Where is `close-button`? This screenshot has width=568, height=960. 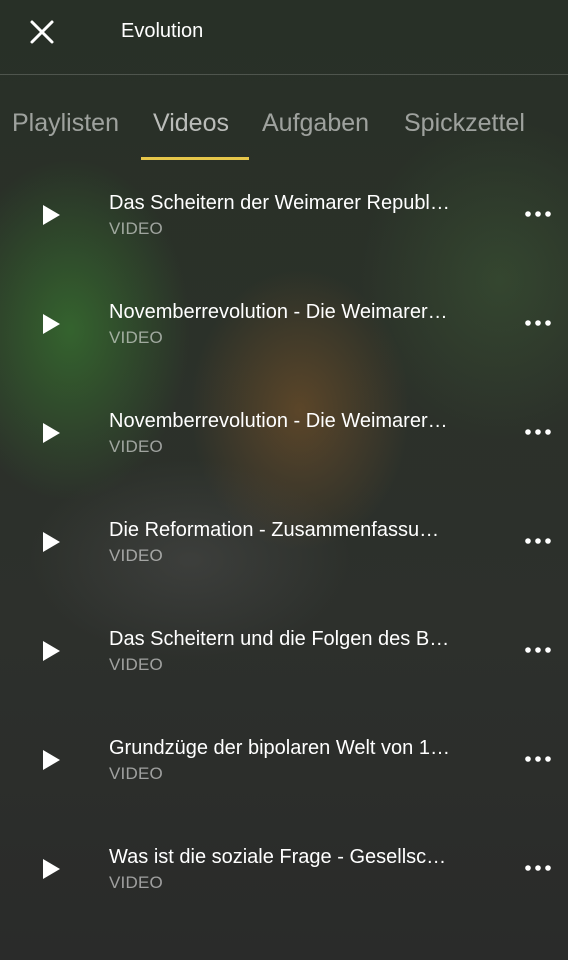
close-button is located at coordinates (42, 32).